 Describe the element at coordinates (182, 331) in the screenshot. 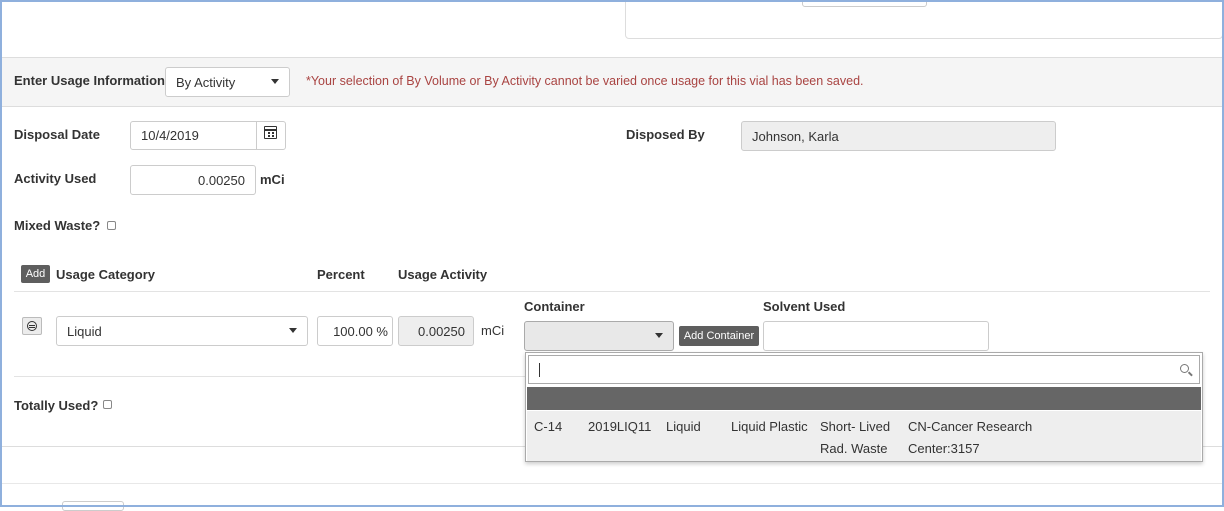

I see `usage-category-select: Liquid` at that location.